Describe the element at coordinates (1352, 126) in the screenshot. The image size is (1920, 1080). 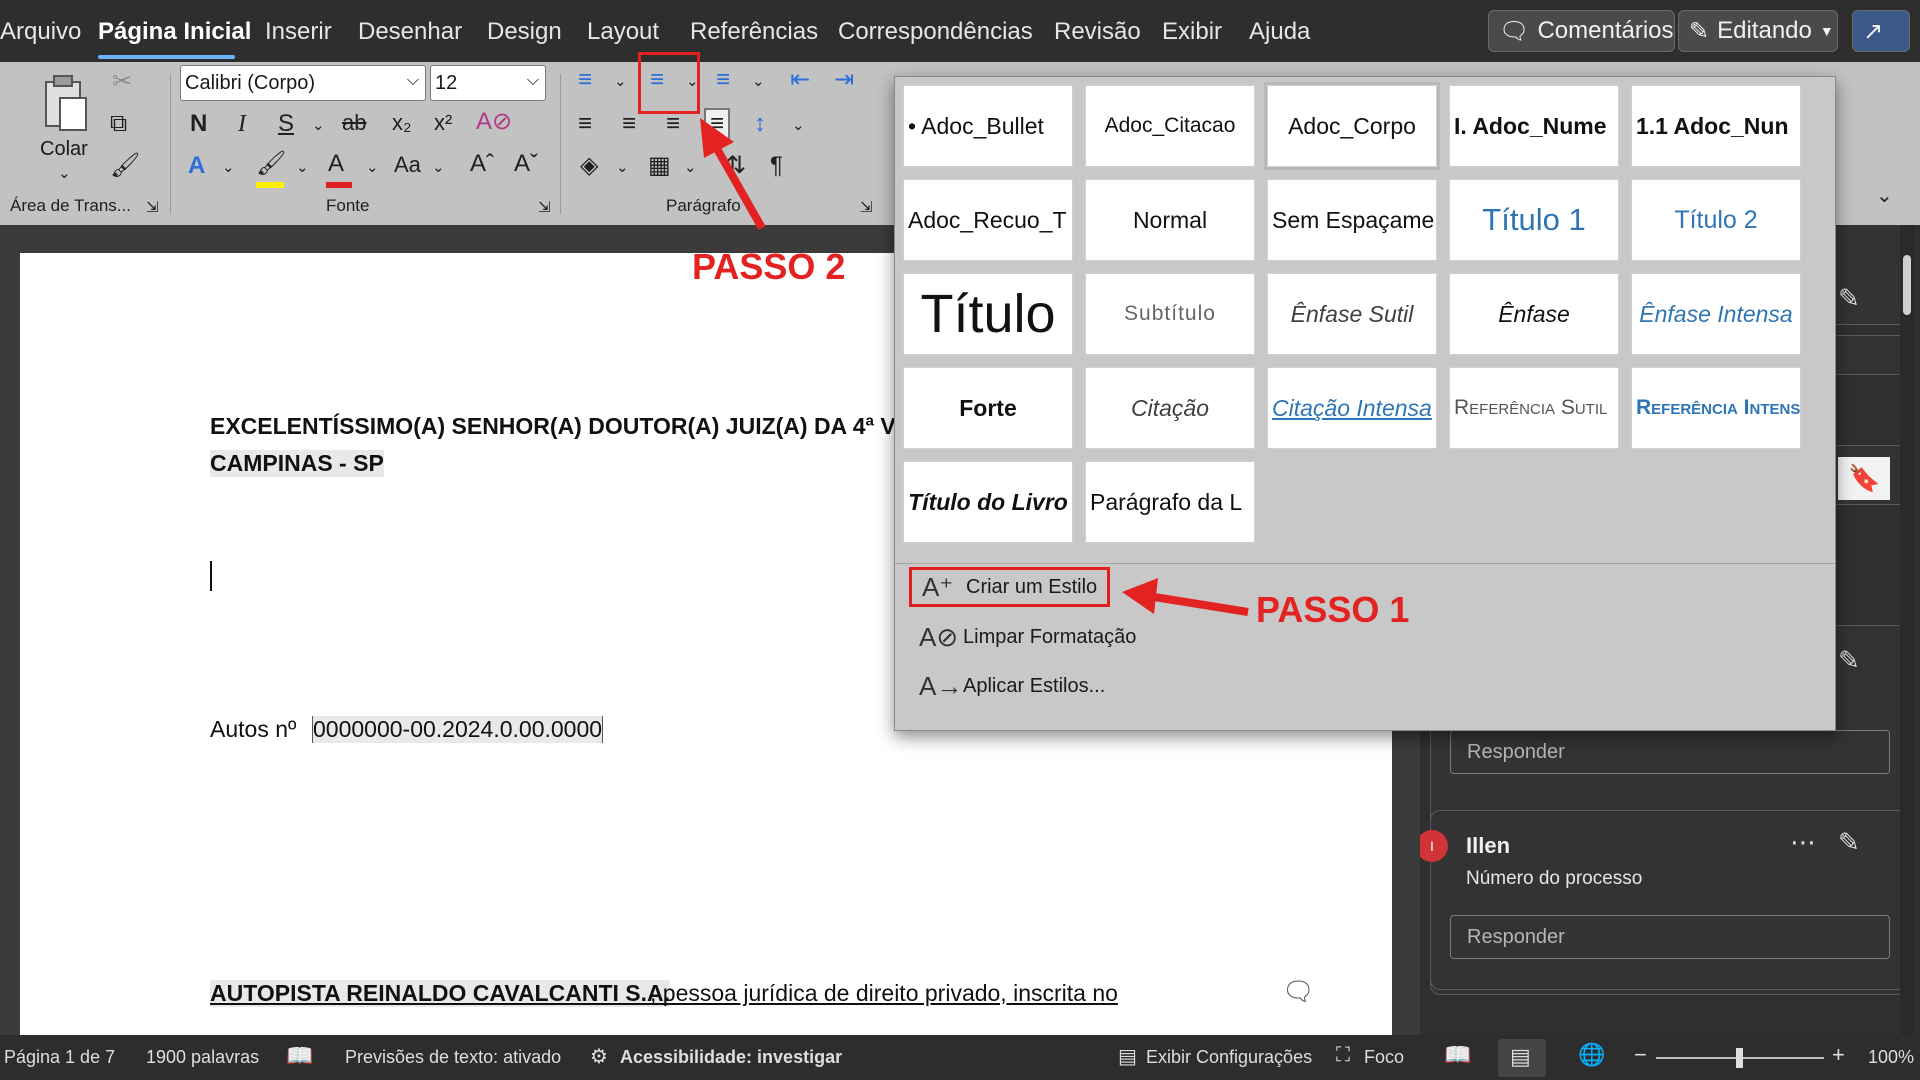
I see `style-adoc-corpo: Adoc_Corpo` at that location.